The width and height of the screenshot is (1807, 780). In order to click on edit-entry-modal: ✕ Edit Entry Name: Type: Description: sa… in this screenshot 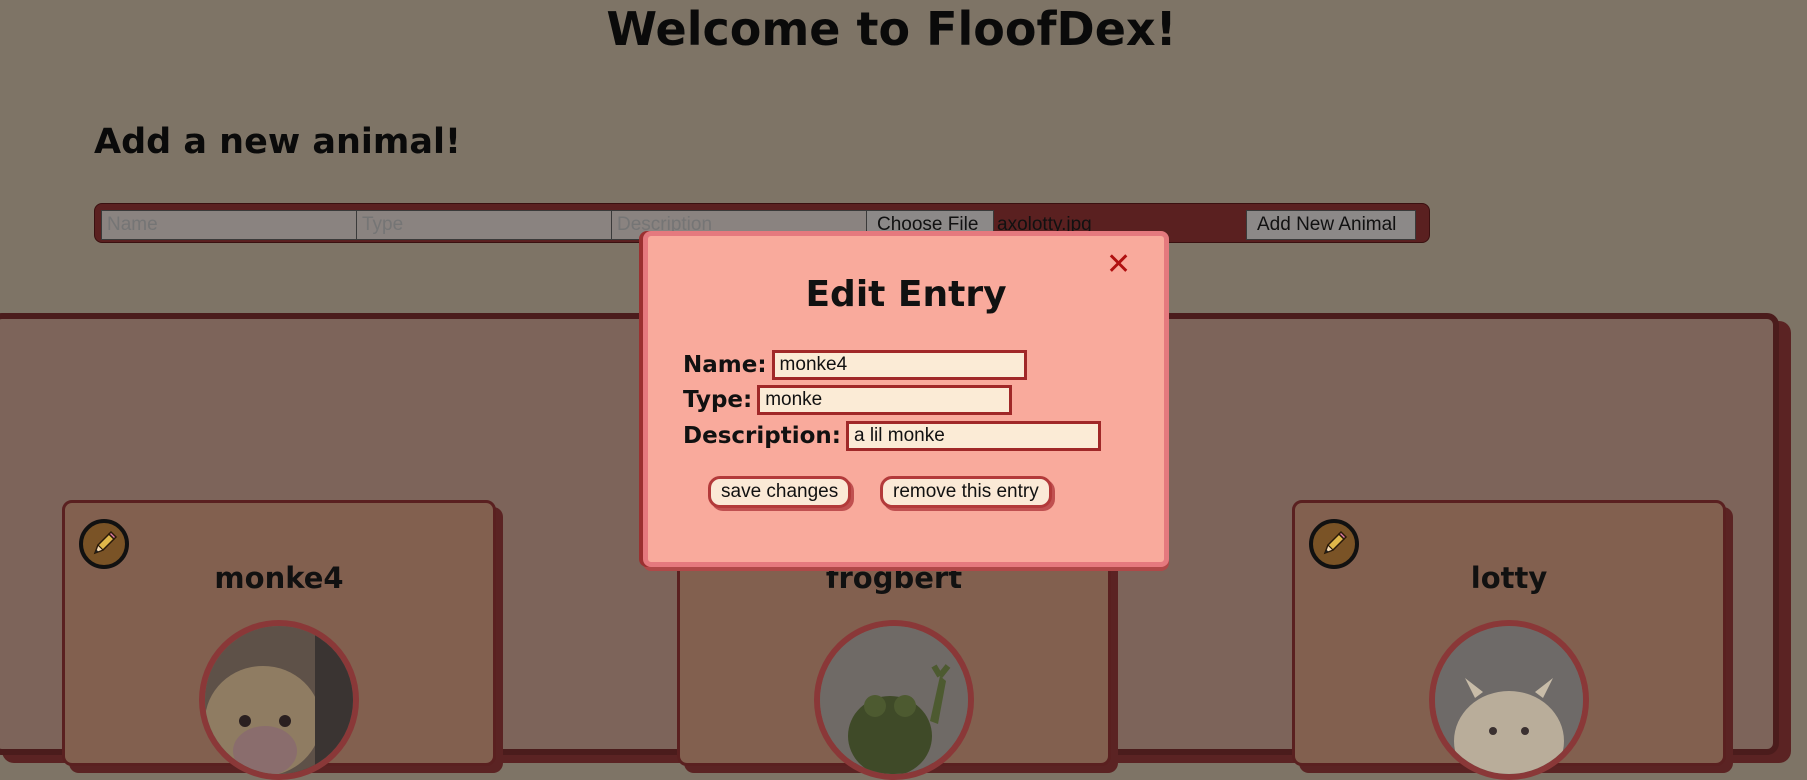, I will do `click(906, 399)`.